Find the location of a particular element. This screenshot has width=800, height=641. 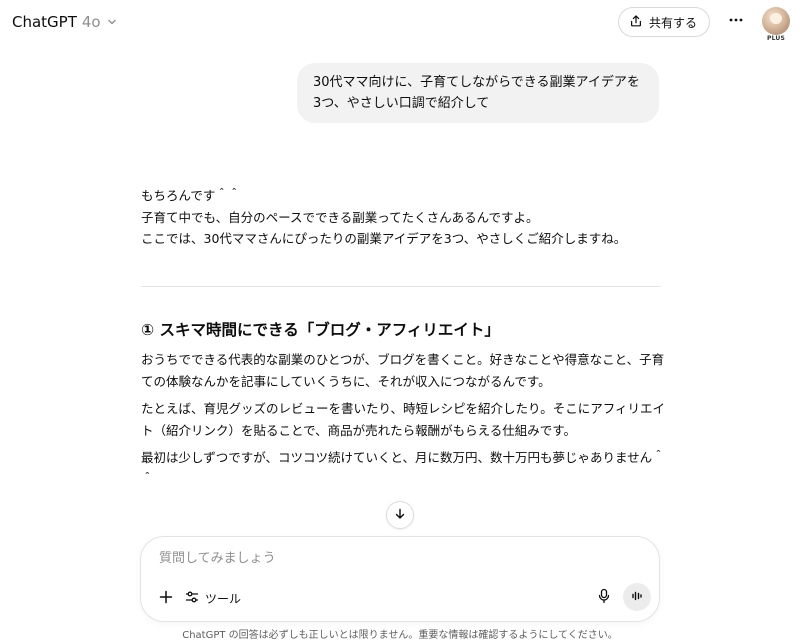

voice-mode-button is located at coordinates (637, 597).